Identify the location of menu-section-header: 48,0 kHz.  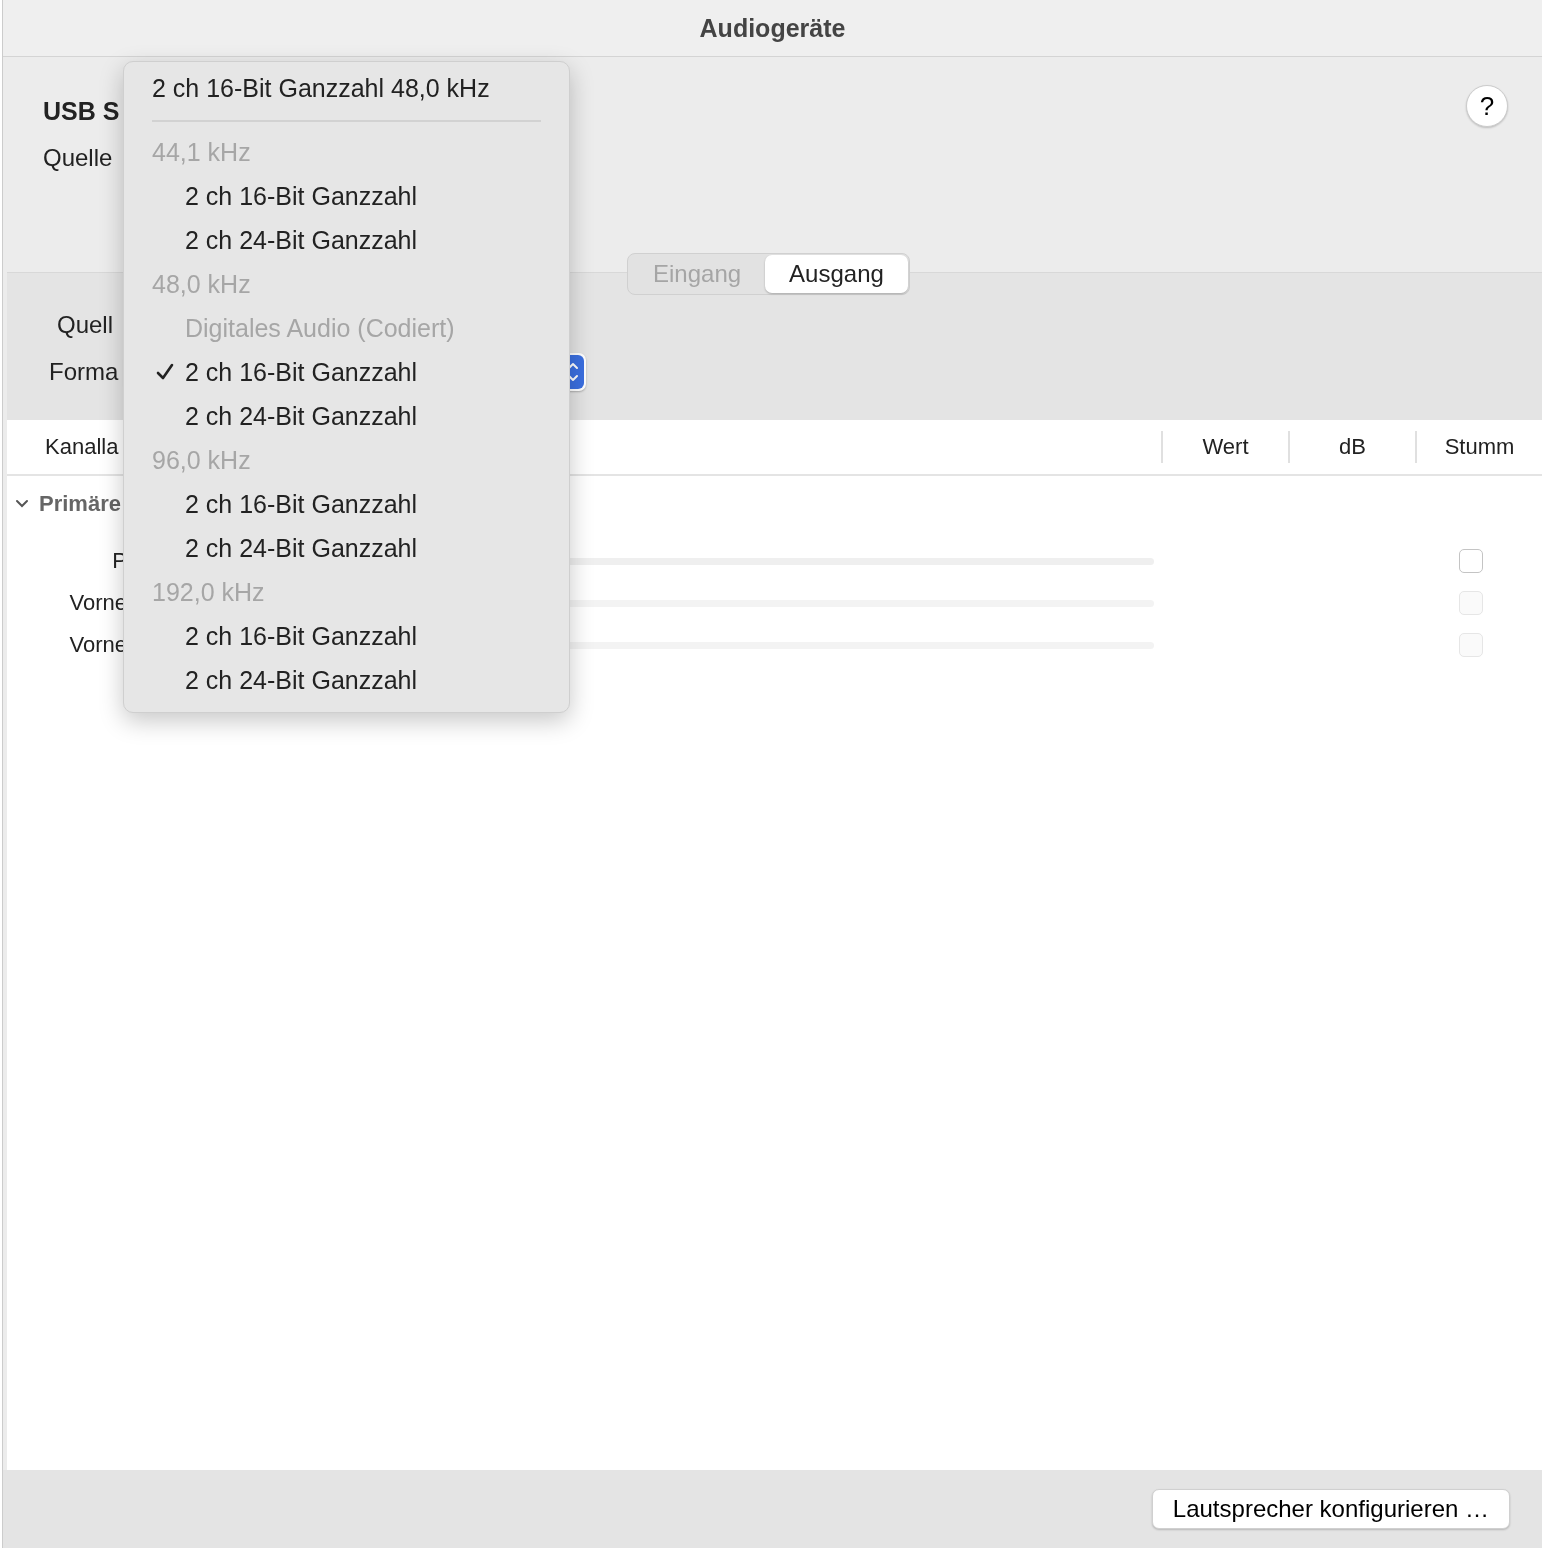
(202, 284).